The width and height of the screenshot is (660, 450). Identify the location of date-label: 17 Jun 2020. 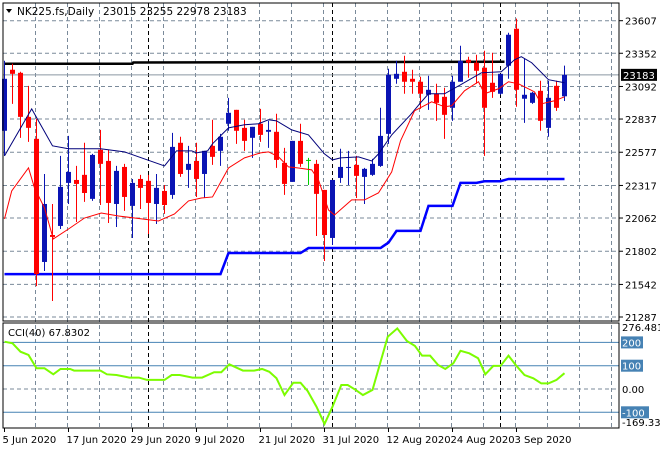
(97, 440).